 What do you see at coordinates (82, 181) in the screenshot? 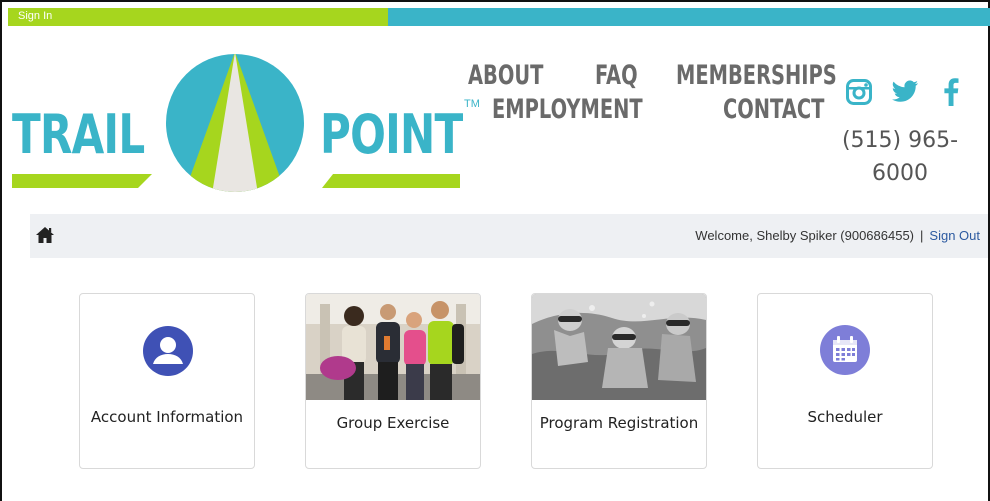
I see `logo-stripe-left` at bounding box center [82, 181].